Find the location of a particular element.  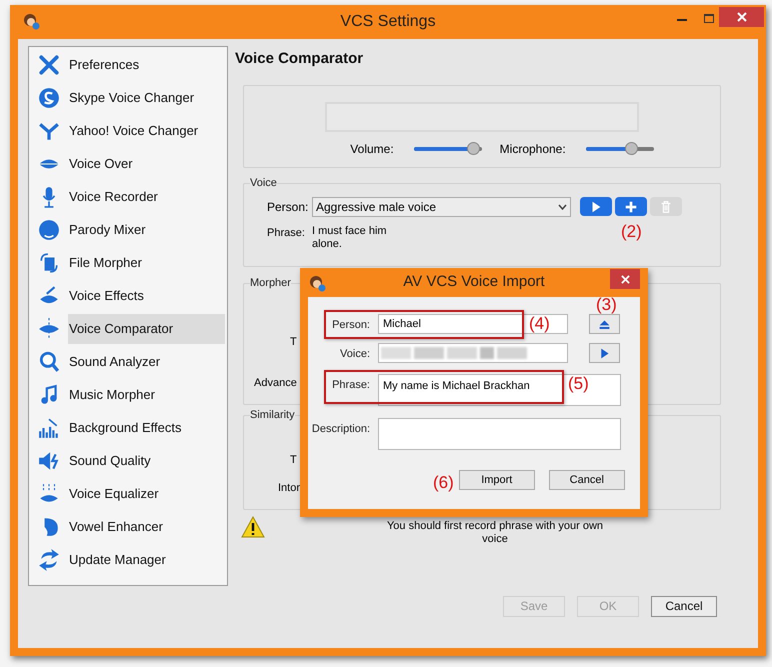

sidebar-item: File Morpher is located at coordinates (146, 263).